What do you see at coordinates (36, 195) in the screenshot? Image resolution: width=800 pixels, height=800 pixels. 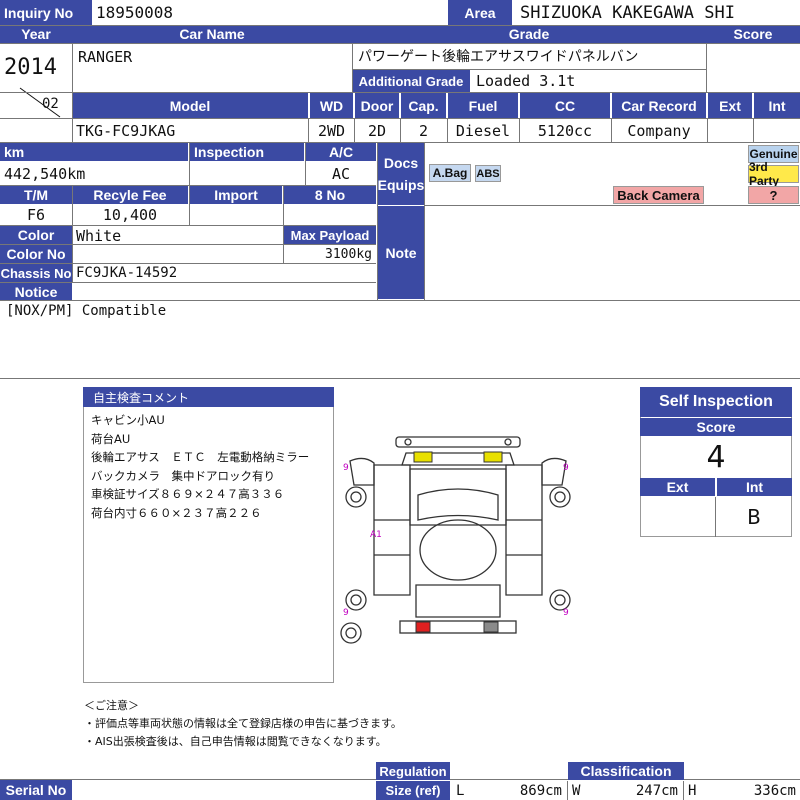 I see `tm-label: T/M` at bounding box center [36, 195].